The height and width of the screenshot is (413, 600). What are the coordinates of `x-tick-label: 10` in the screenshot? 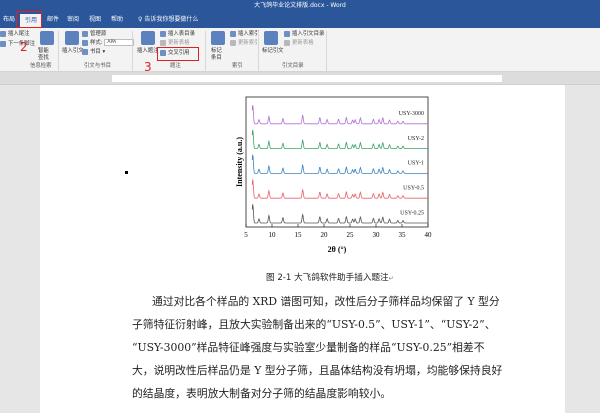 It's located at (273, 235).